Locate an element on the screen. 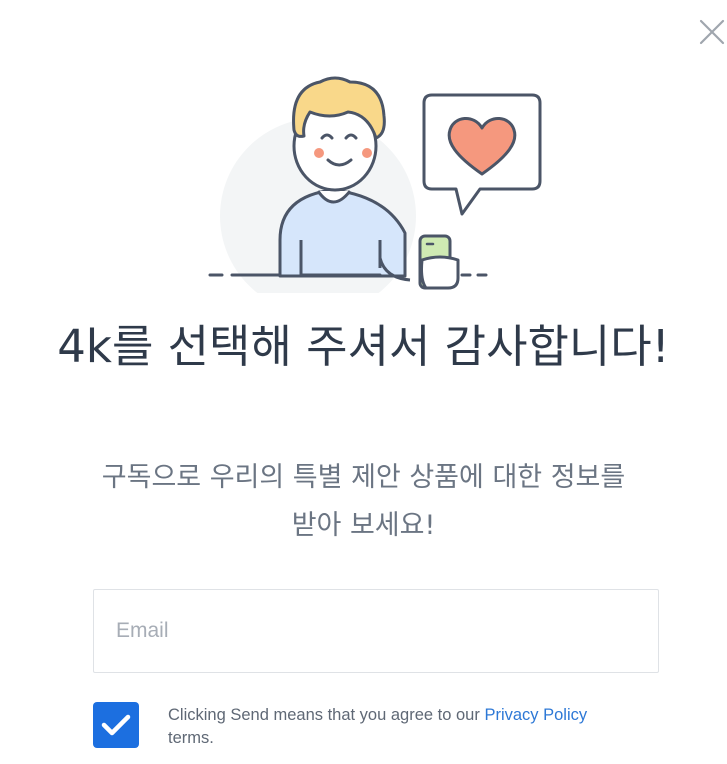 This screenshot has height=764, width=727. close-icon is located at coordinates (712, 33).